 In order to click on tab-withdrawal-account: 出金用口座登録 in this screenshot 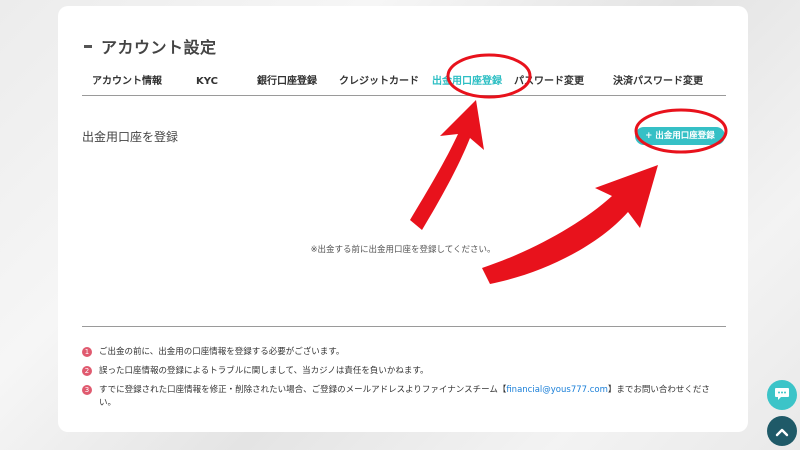, I will do `click(467, 81)`.